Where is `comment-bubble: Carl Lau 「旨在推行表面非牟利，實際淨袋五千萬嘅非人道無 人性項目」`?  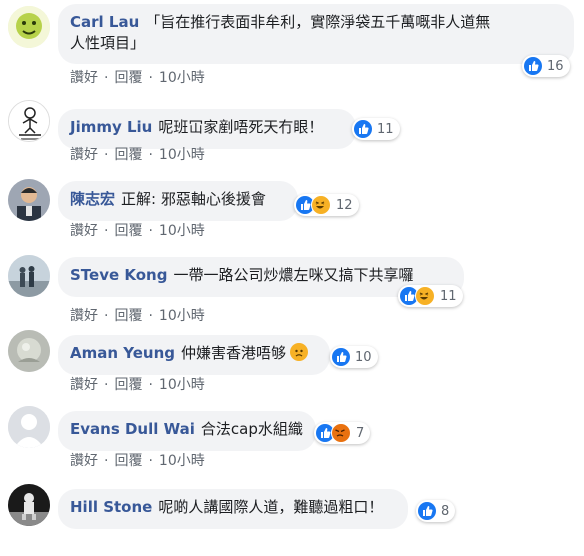 comment-bubble: Carl Lau 「旨在推行表面非牟利，實際淨袋五千萬嘅非人道無 人性項目」 is located at coordinates (316, 34).